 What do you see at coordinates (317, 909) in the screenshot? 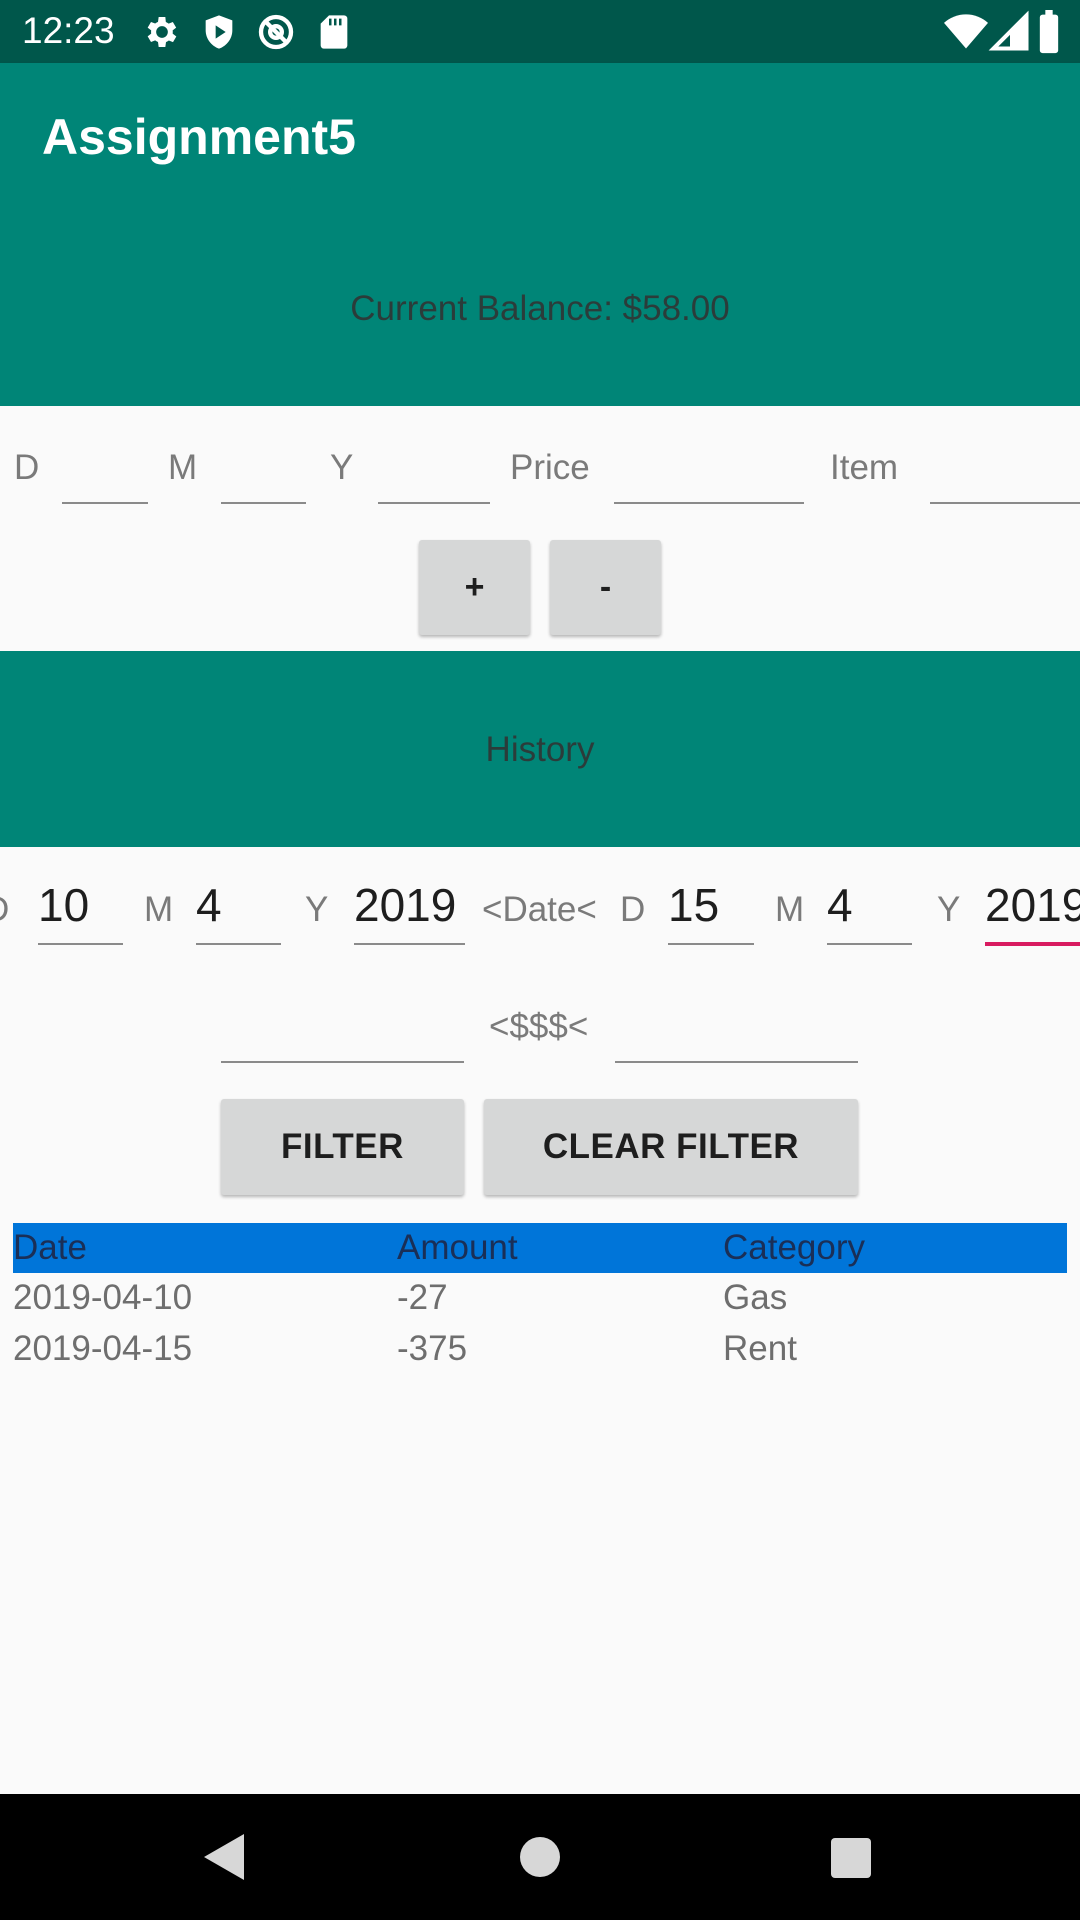
I see `from-year-label: Y` at bounding box center [317, 909].